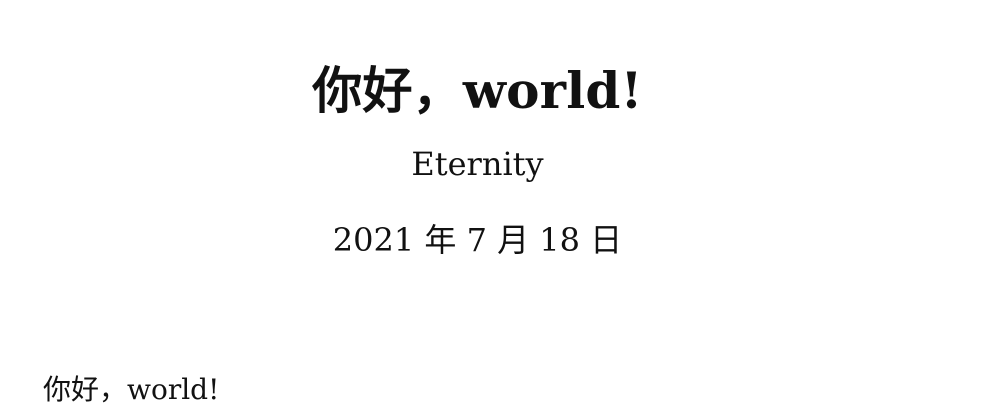  I want to click on body-paragraph: 你好，world!, so click(131, 389).